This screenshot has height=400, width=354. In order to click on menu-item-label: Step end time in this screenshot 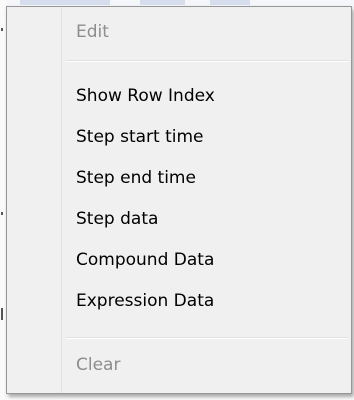, I will do `click(136, 178)`.